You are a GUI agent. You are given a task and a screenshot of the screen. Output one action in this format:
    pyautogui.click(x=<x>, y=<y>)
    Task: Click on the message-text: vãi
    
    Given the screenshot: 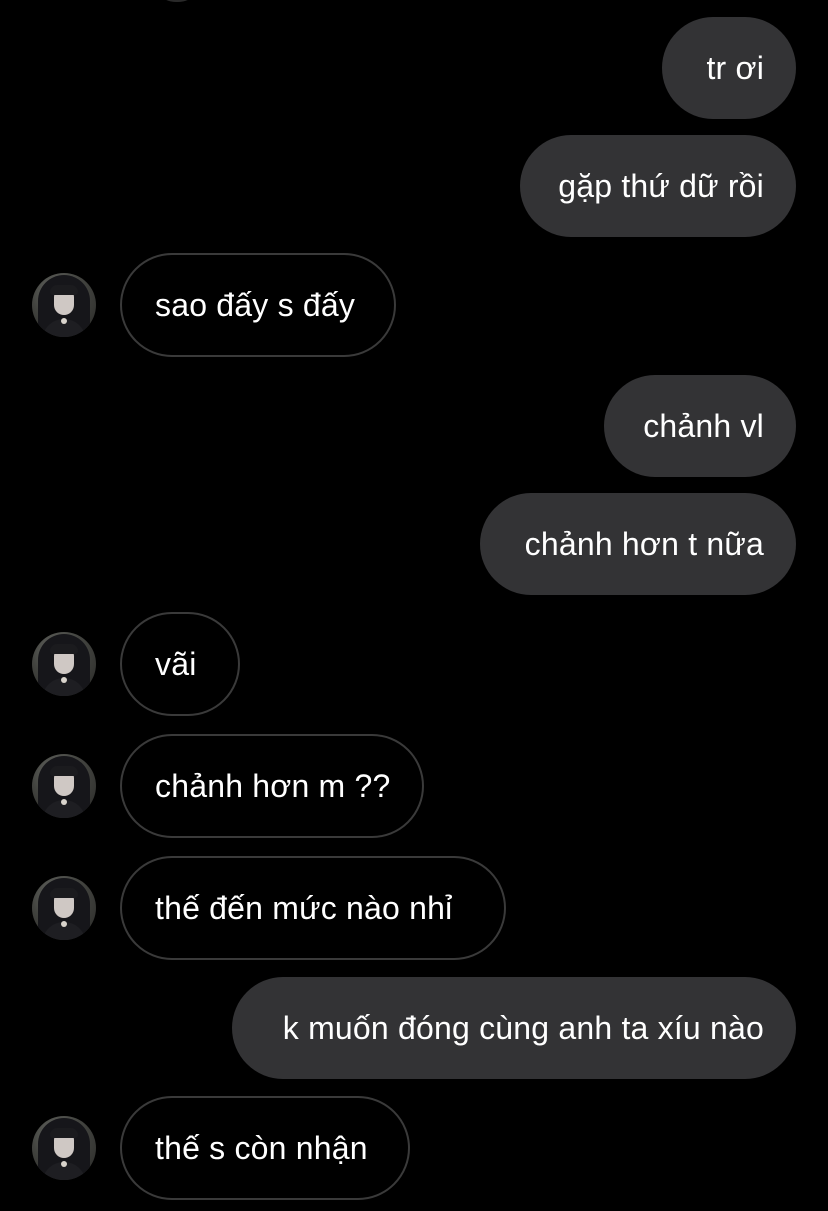 What is the action you would take?
    pyautogui.click(x=176, y=663)
    